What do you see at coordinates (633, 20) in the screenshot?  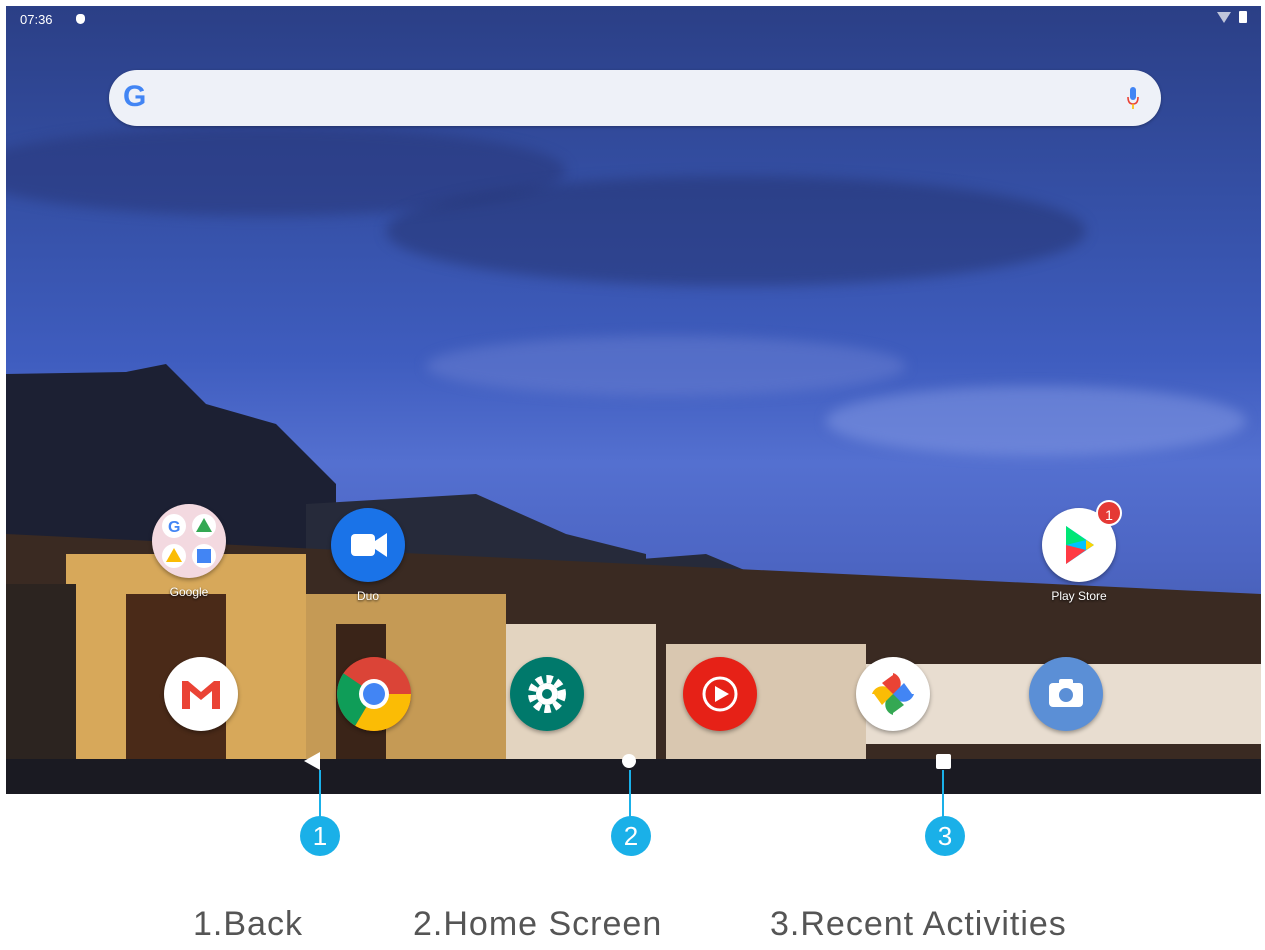 I see `status-bar: 07:36` at bounding box center [633, 20].